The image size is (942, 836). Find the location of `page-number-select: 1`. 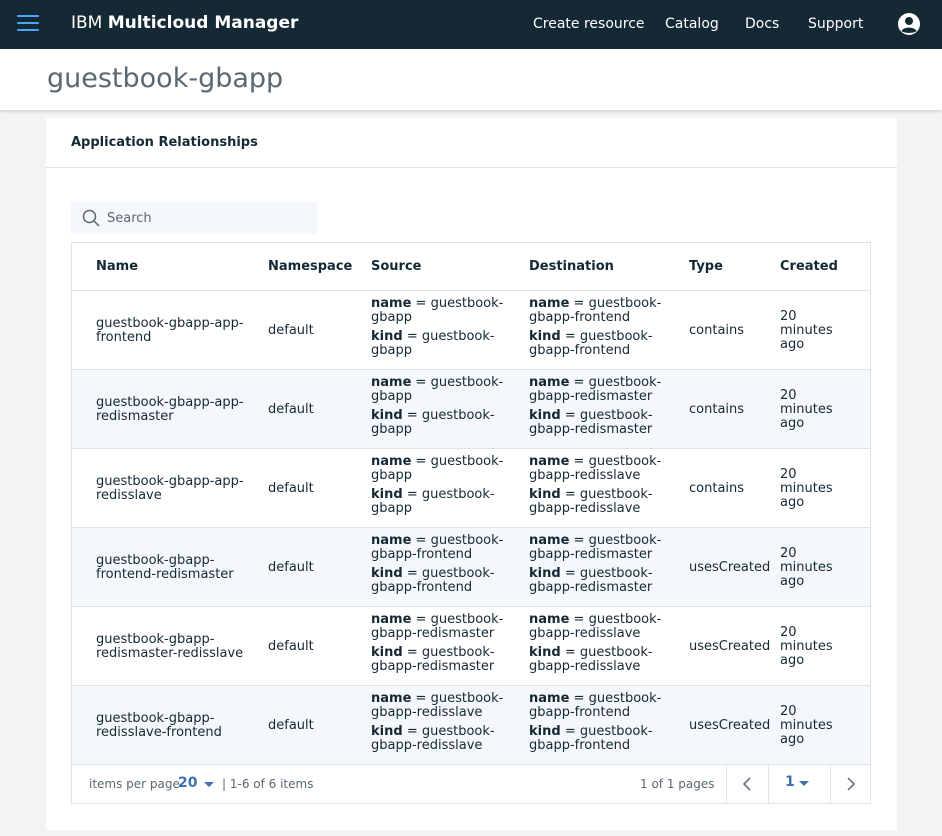

page-number-select: 1 is located at coordinates (799, 784).